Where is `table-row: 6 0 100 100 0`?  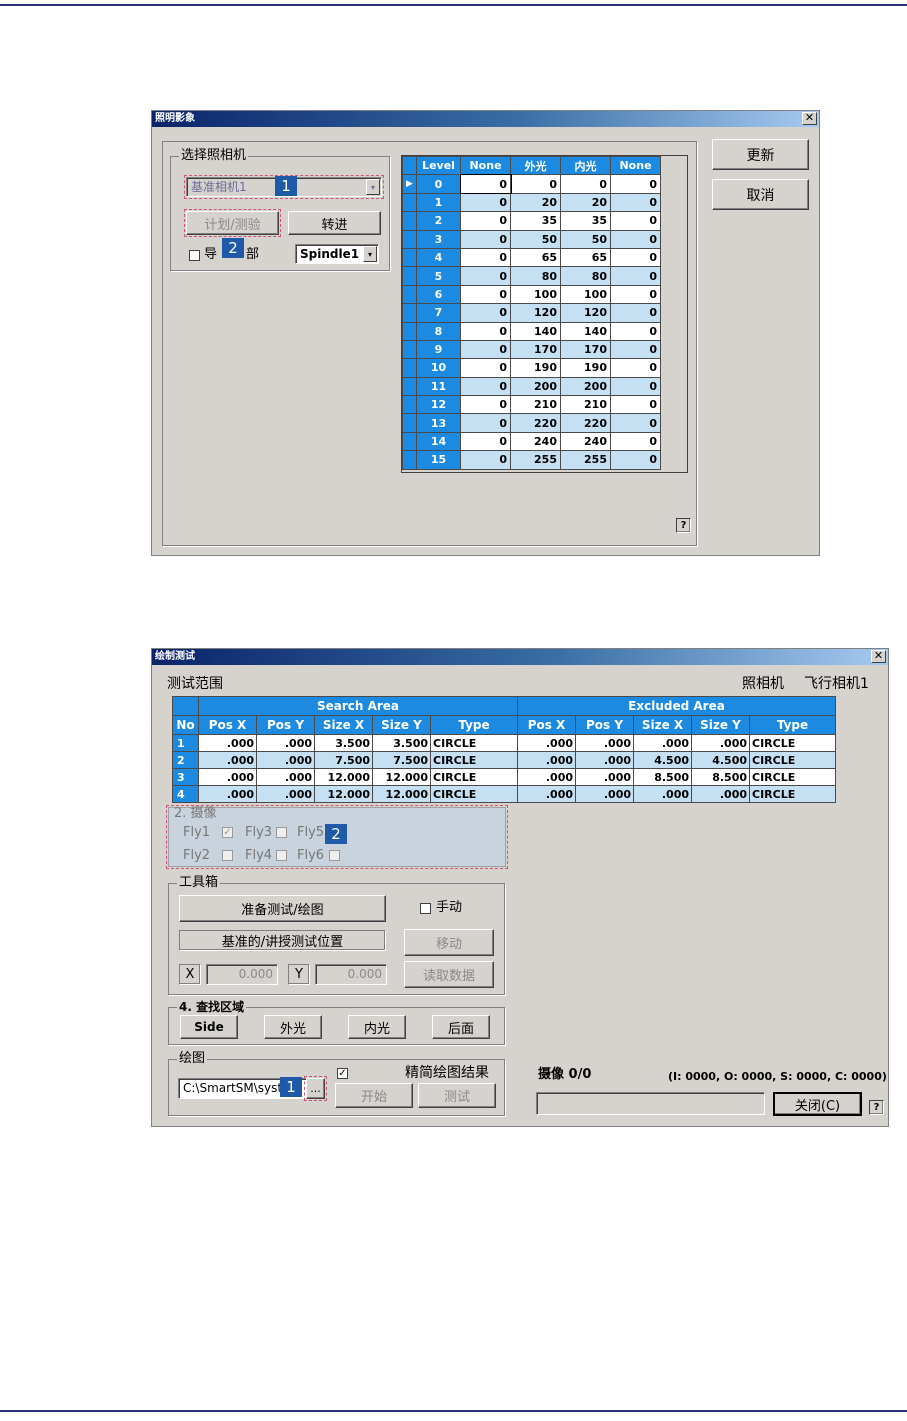
table-row: 6 0 100 100 0 is located at coordinates (531, 294).